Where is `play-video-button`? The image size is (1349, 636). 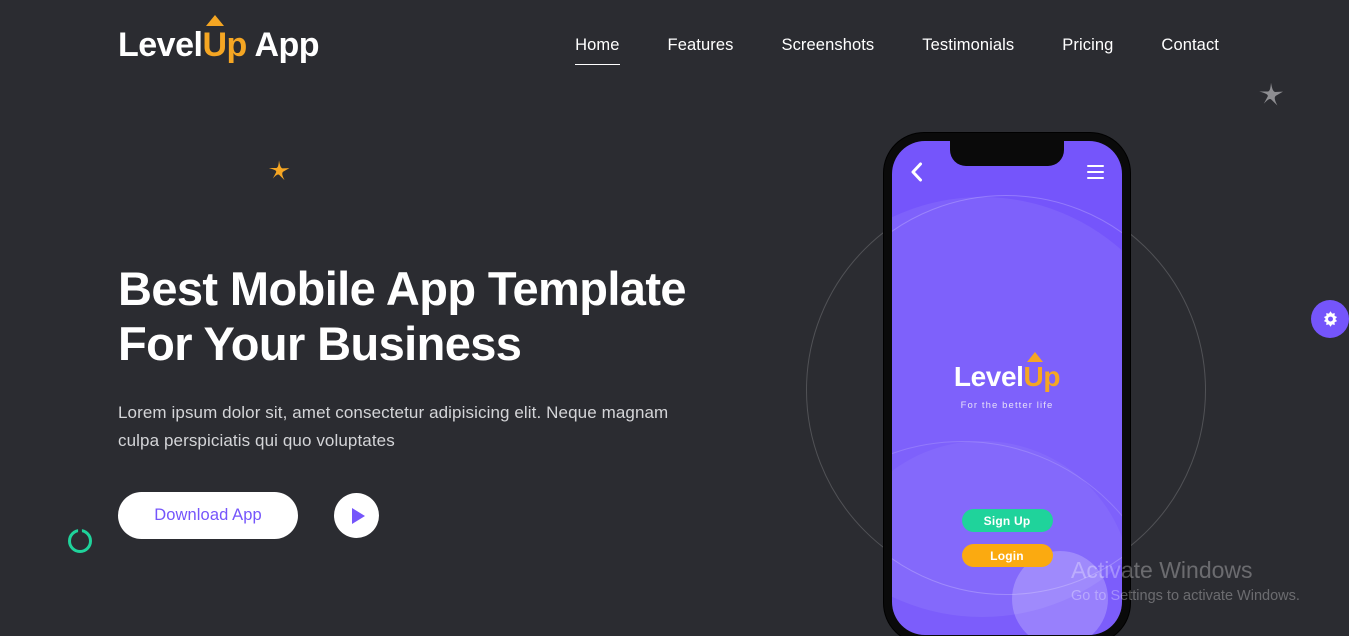
play-video-button is located at coordinates (356, 515).